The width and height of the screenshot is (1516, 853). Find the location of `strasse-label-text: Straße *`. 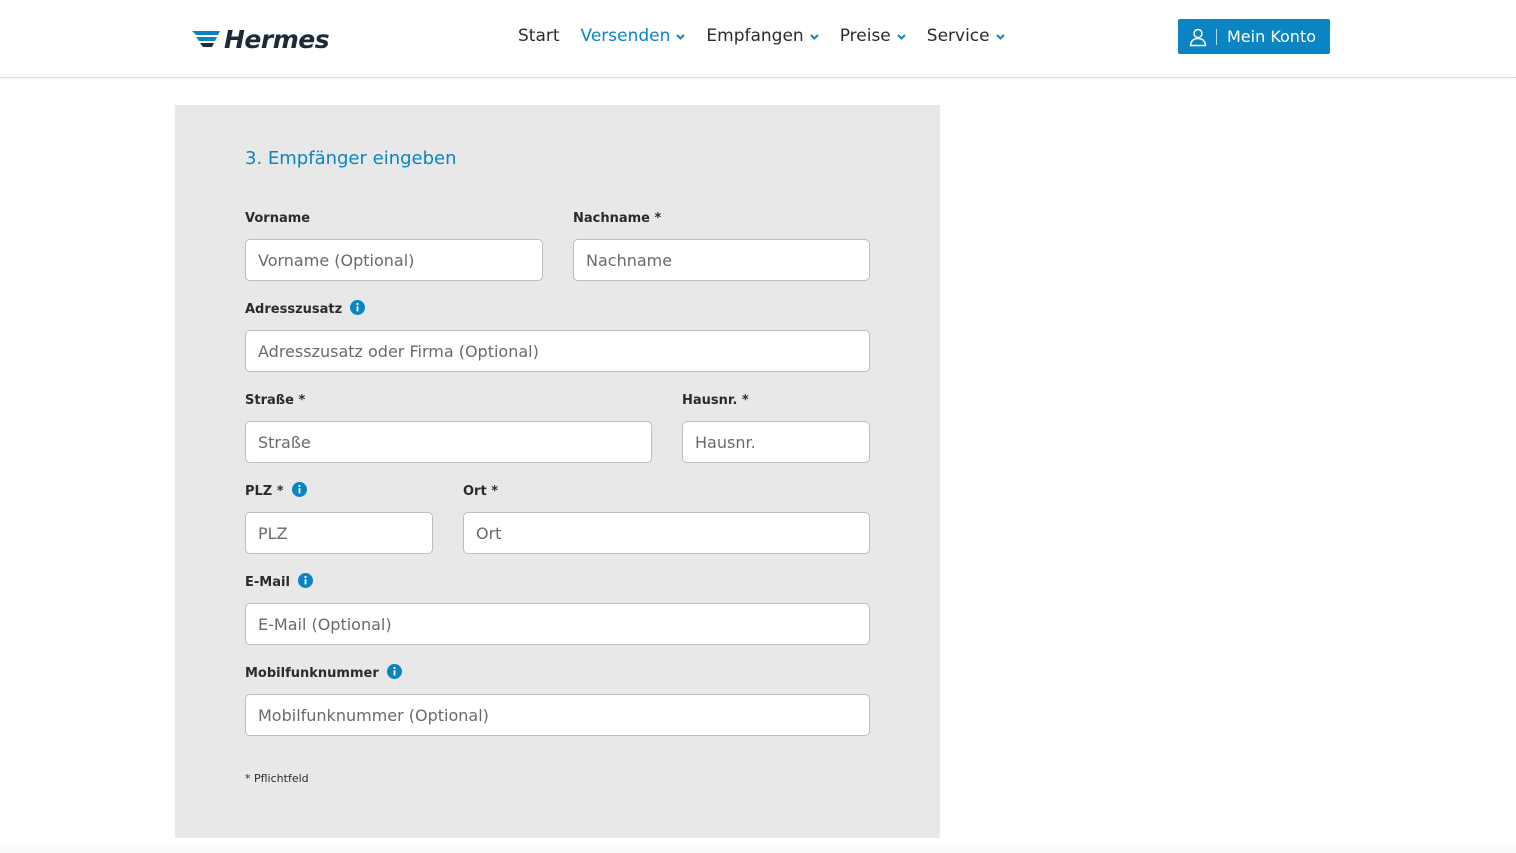

strasse-label-text: Straße * is located at coordinates (275, 400).